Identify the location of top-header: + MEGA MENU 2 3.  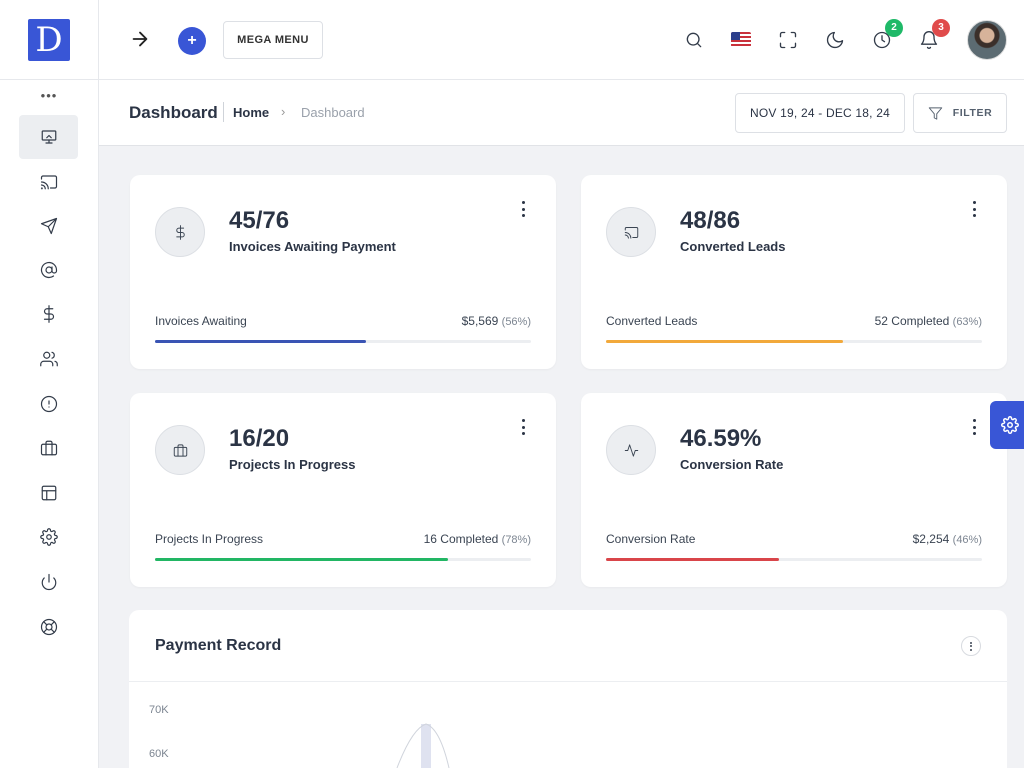
(561, 40).